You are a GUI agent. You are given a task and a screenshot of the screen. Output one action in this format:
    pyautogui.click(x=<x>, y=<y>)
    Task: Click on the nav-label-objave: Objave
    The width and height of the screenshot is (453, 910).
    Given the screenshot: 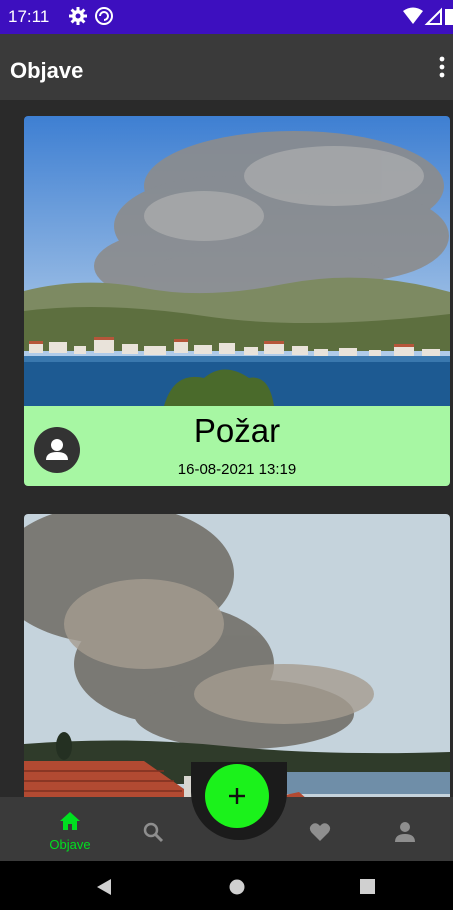 What is the action you would take?
    pyautogui.click(x=70, y=844)
    